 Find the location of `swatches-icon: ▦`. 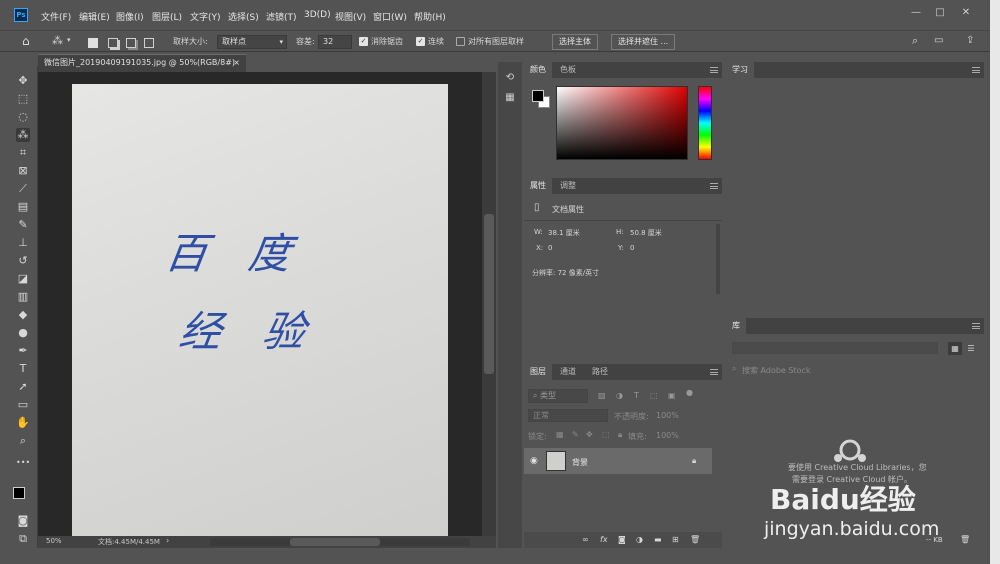

swatches-icon: ▦ is located at coordinates (510, 98).